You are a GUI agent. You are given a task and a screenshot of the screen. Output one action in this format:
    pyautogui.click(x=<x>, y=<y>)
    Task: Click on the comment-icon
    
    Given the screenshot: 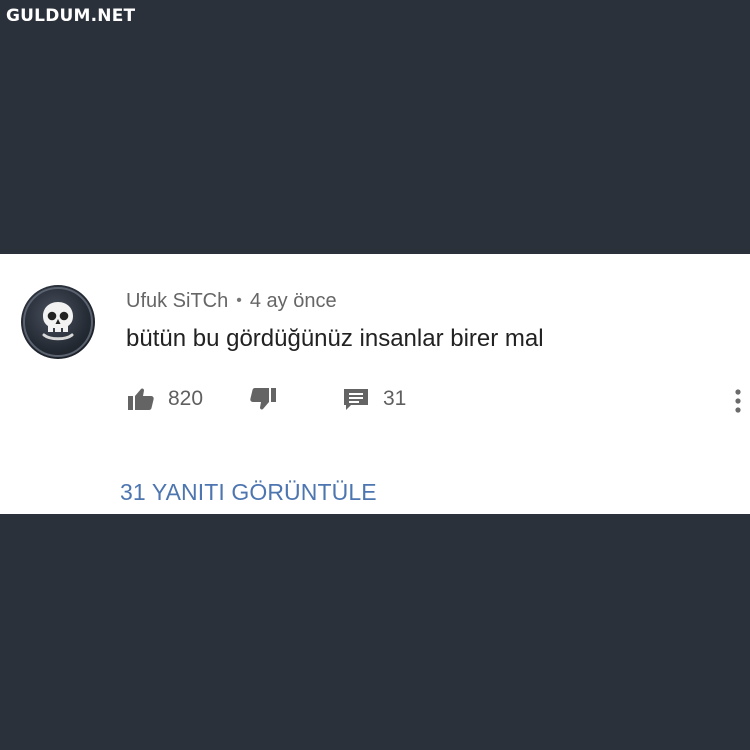 What is the action you would take?
    pyautogui.click(x=356, y=399)
    